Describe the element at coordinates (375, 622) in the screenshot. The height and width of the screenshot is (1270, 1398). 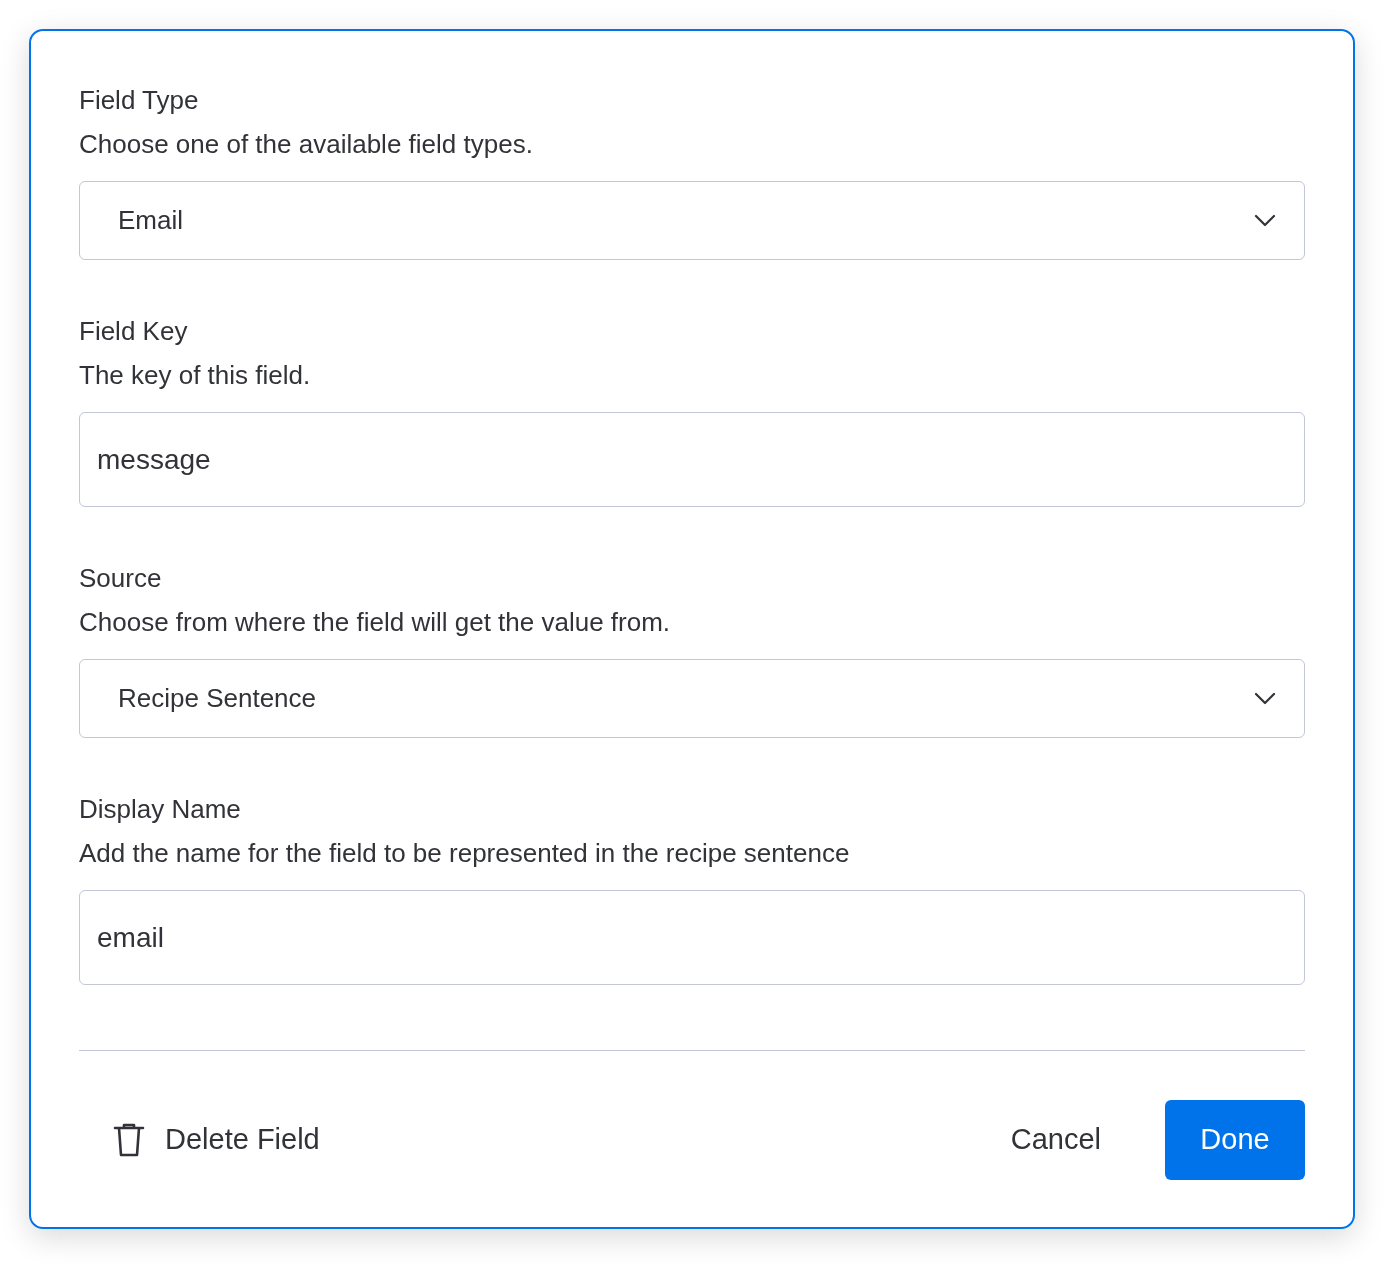
I see `field-description: Choose from where the field will get the value from.` at that location.